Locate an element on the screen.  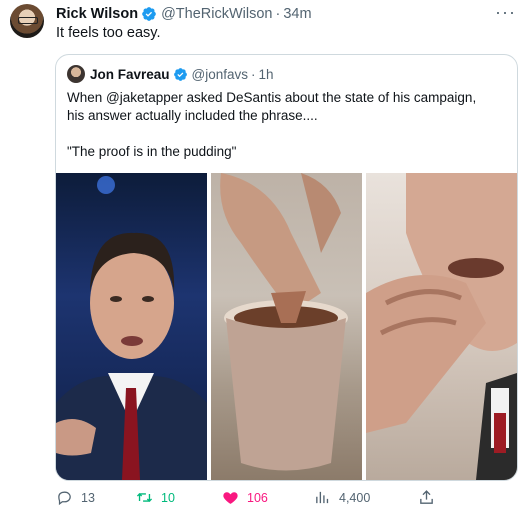
more-icon: ··· is located at coordinates (505, 12).